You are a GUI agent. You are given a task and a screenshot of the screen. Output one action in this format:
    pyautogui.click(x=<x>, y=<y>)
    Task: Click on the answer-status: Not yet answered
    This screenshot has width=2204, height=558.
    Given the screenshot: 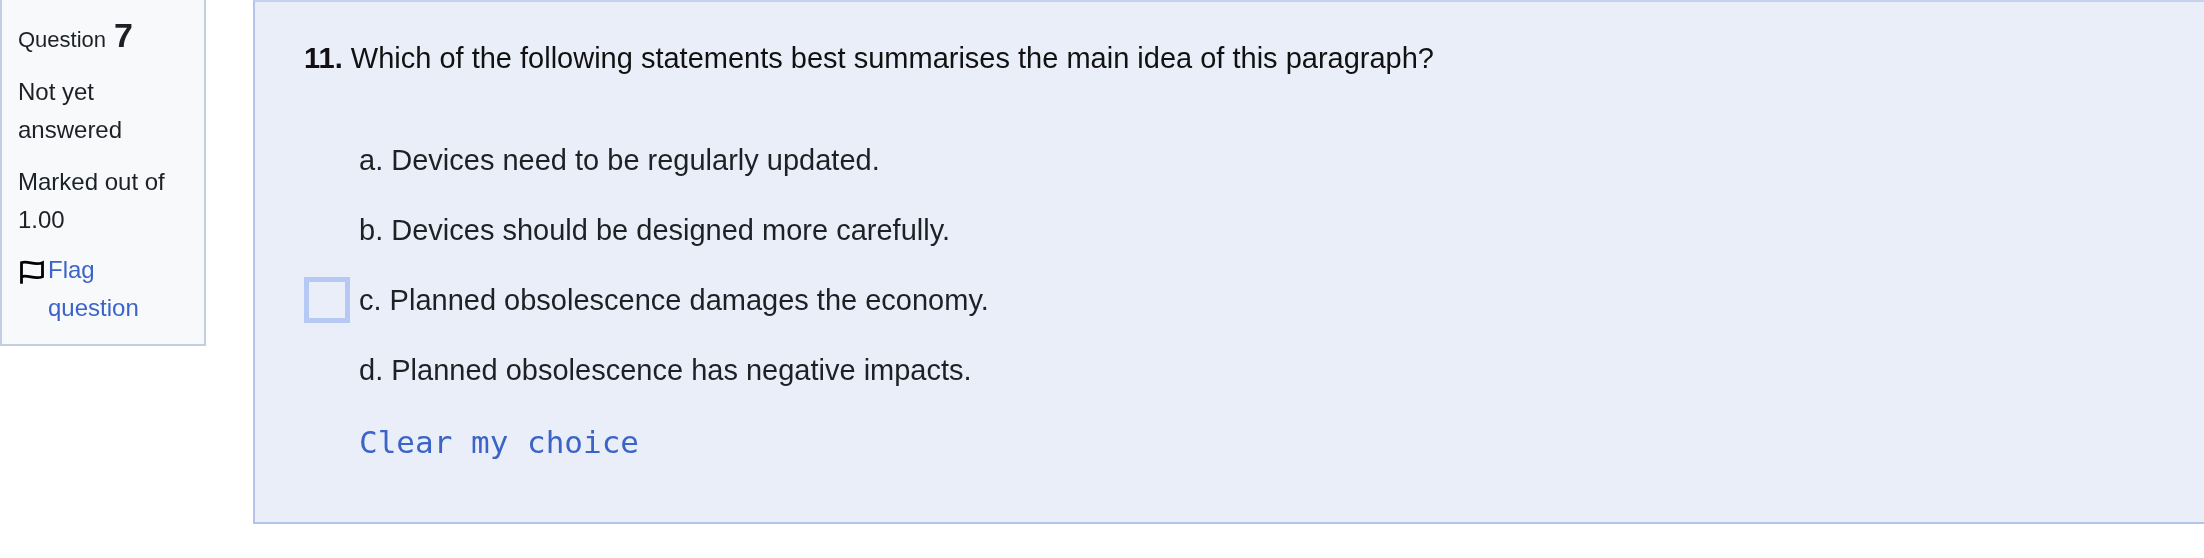 What is the action you would take?
    pyautogui.click(x=71, y=111)
    